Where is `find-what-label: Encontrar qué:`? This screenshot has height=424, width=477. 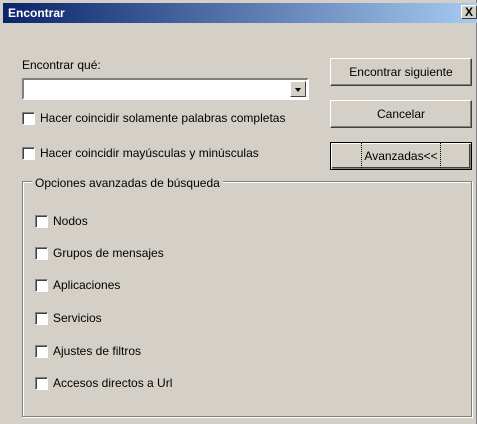
find-what-label: Encontrar qué: is located at coordinates (61, 65).